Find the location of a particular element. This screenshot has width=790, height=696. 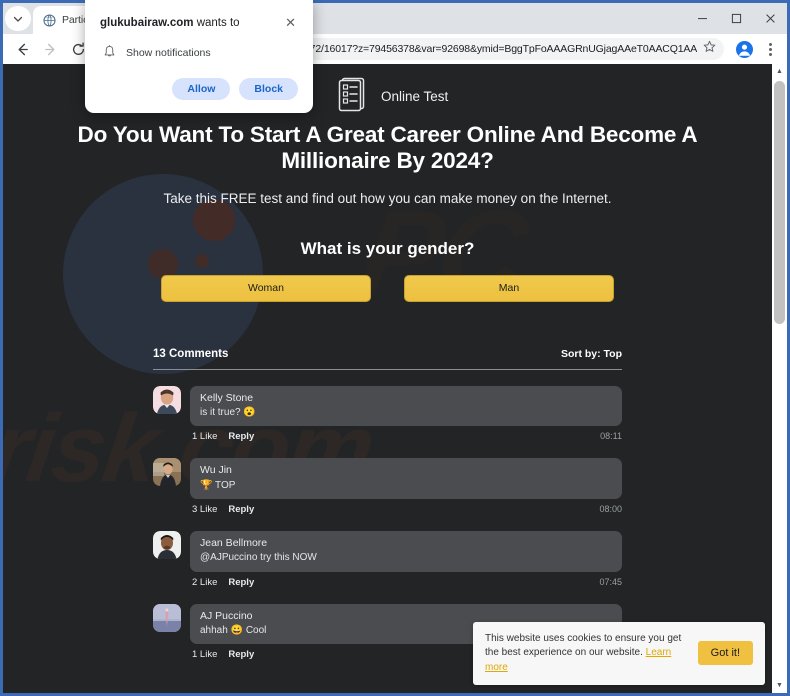

answer-button-man: Man is located at coordinates (509, 288).